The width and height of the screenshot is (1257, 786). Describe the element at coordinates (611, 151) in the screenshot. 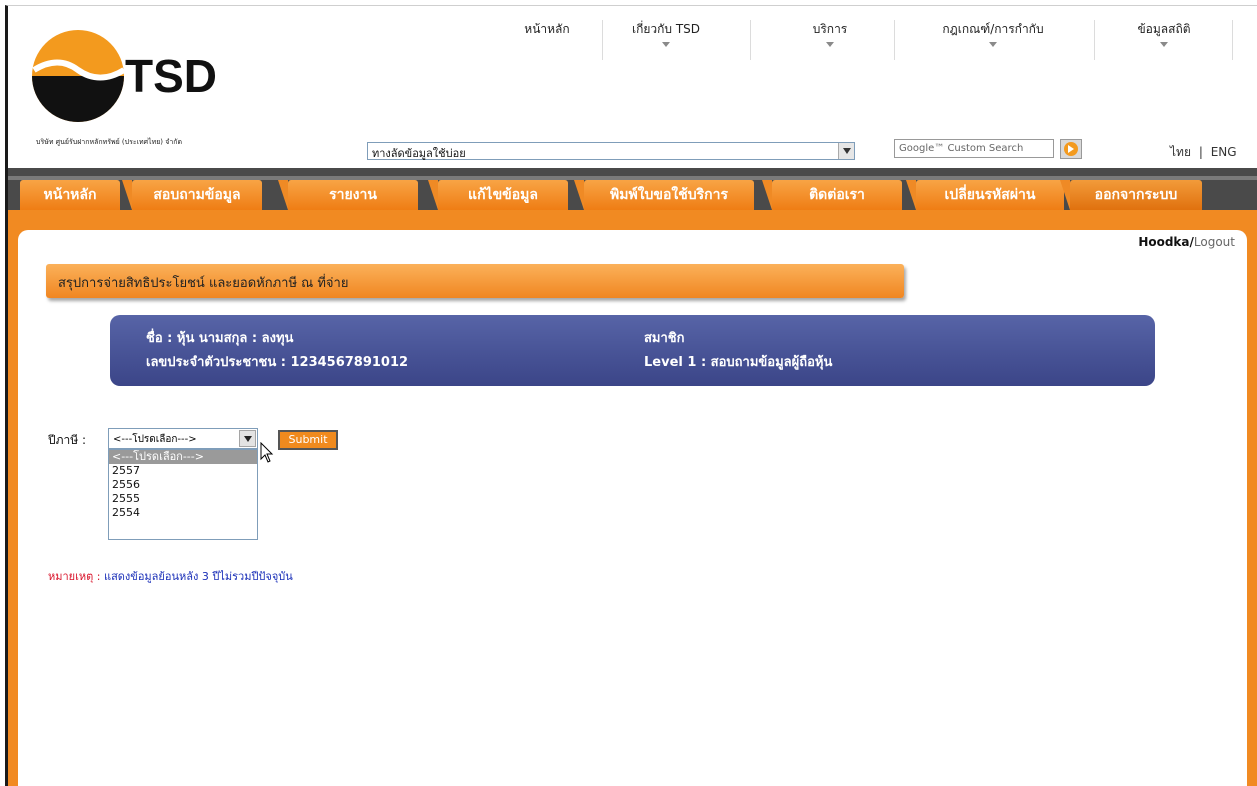

I see `shortcut-select: ทางลัดข้อมูลใช้บ่อย` at that location.